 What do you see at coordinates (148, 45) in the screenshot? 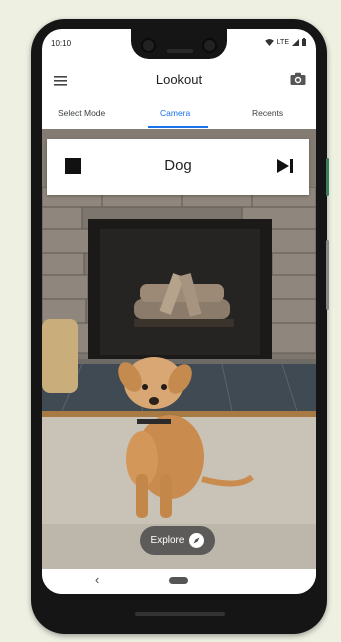
I see `front-camera-left` at bounding box center [148, 45].